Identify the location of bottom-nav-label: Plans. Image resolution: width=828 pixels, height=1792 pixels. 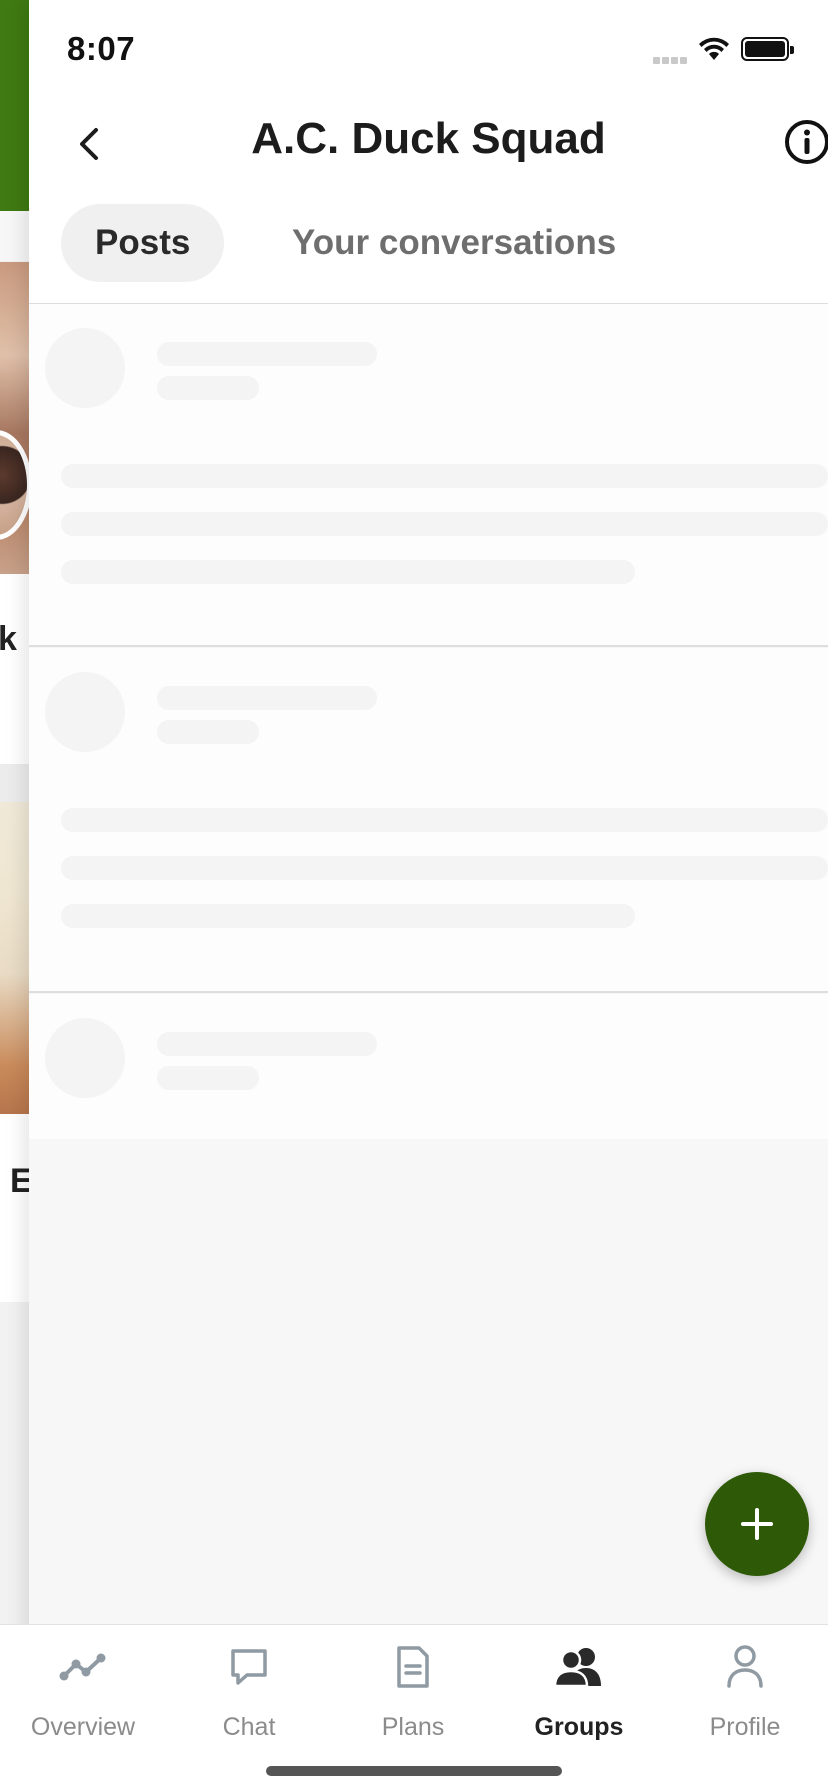
(413, 1727).